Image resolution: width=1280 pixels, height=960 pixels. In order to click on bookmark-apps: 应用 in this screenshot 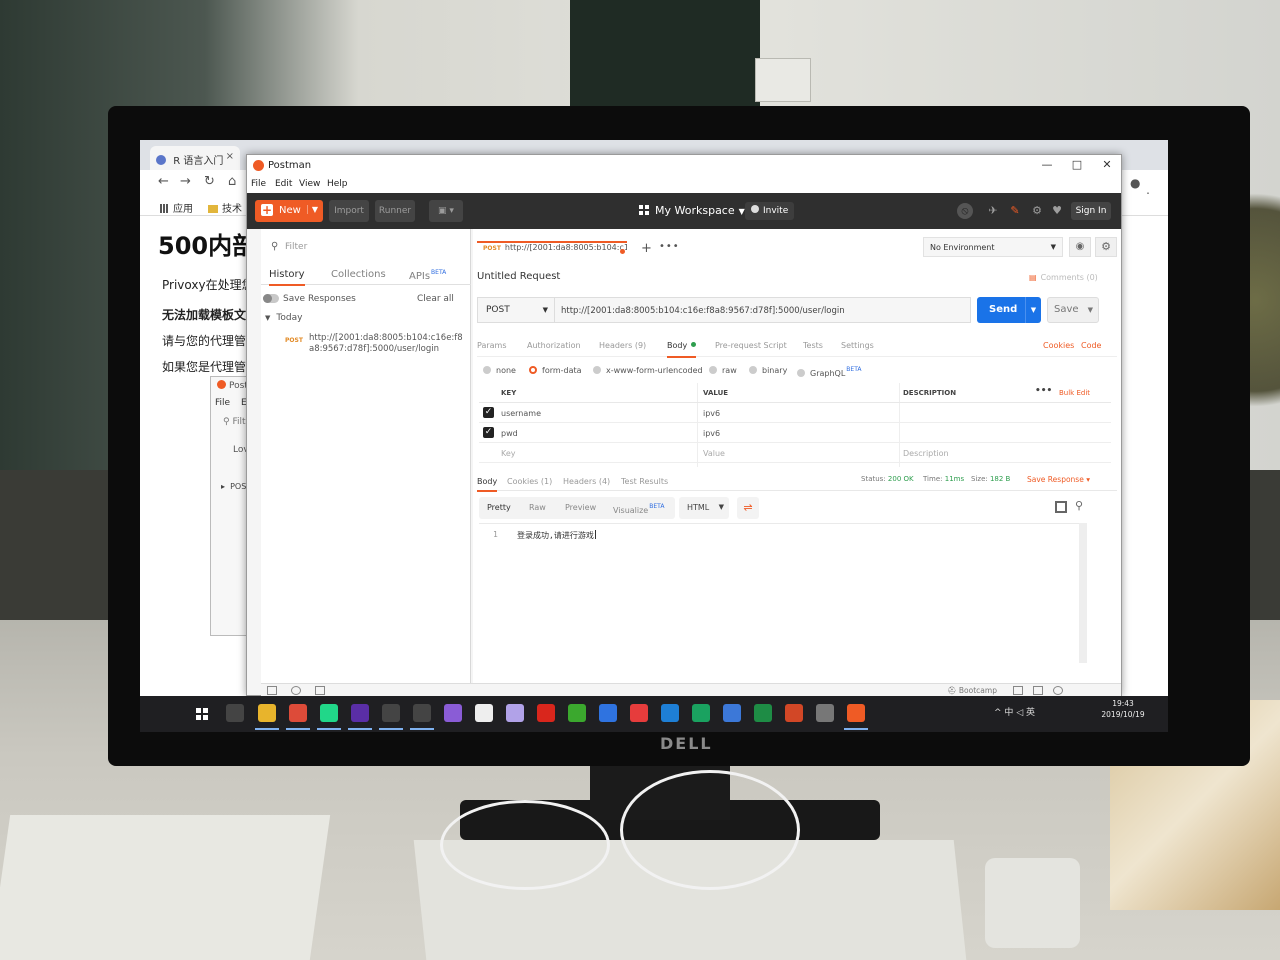, I will do `click(176, 207)`.